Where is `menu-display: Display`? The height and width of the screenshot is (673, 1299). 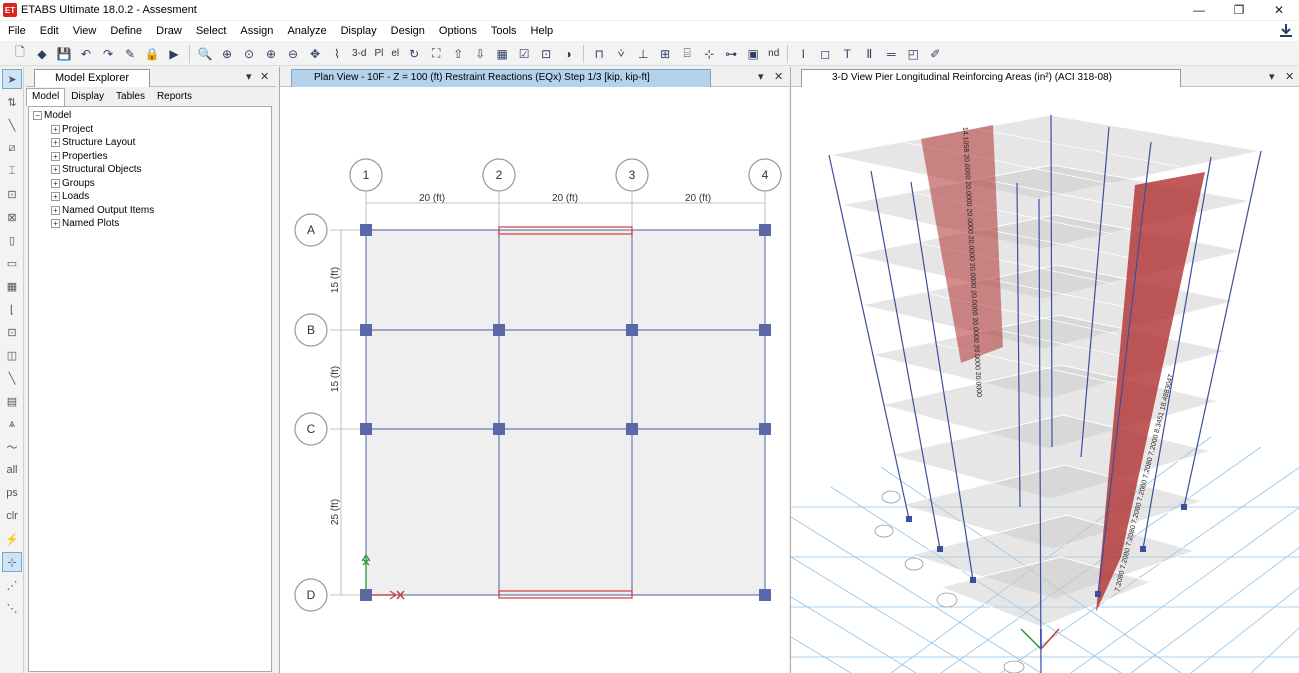
menu-display: Display is located at coordinates (359, 31).